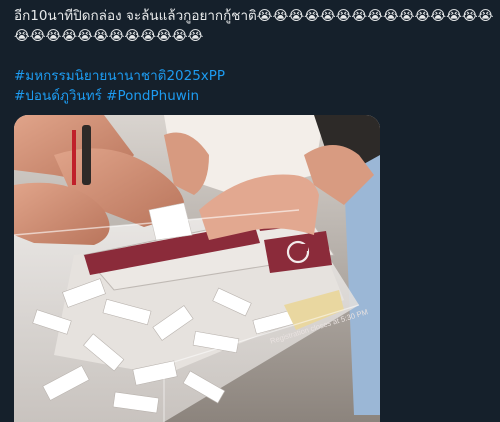 The image size is (500, 422). I want to click on tweet-hashtags-row-1: #มหกรรมนิยายนานาชาติ2025xPP, so click(254, 76).